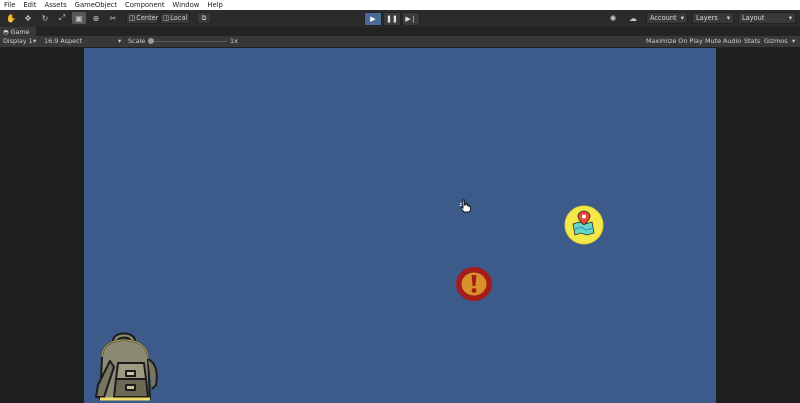 The height and width of the screenshot is (403, 800). What do you see at coordinates (753, 18) in the screenshot?
I see `layout-label: Layout` at bounding box center [753, 18].